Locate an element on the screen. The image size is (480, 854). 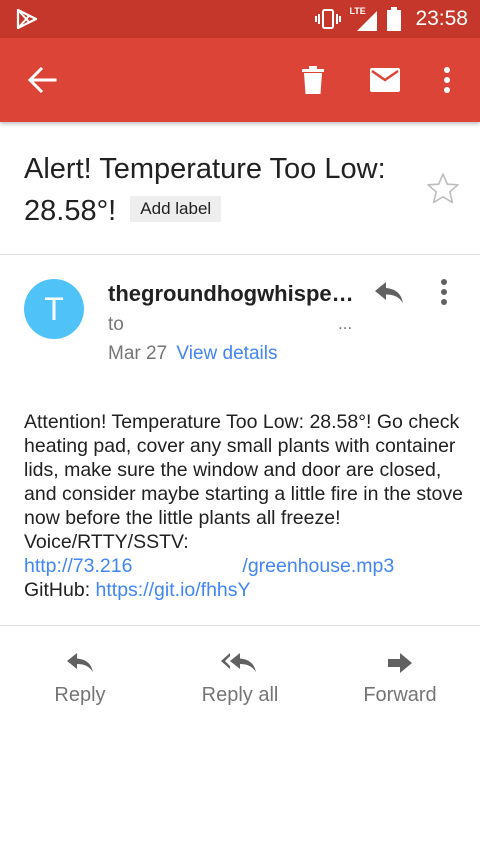
reply-button: Reply is located at coordinates (80, 676).